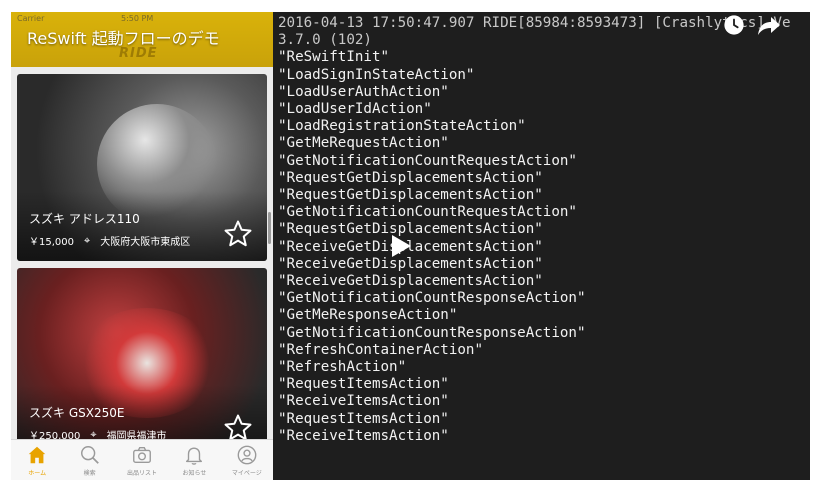  What do you see at coordinates (355, 109) in the screenshot?
I see `console-log-line: "LoadUserIdAction"` at bounding box center [355, 109].